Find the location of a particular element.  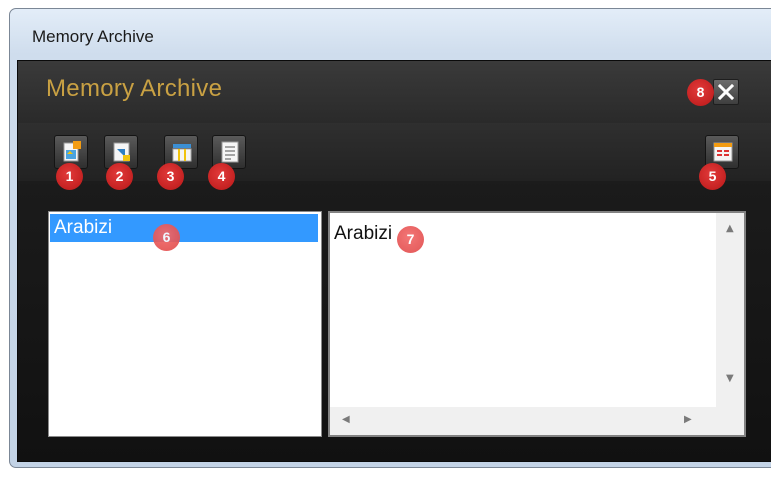

scroll-down-icon: ▼ is located at coordinates (730, 378).